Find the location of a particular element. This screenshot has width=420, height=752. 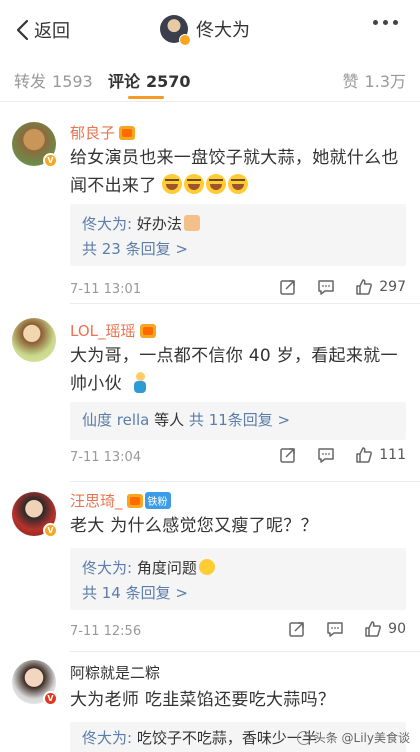

like-button: 111 is located at coordinates (380, 455).